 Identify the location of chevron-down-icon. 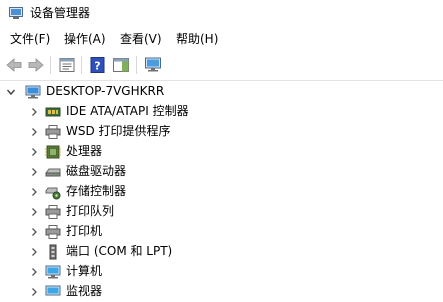
(11, 92).